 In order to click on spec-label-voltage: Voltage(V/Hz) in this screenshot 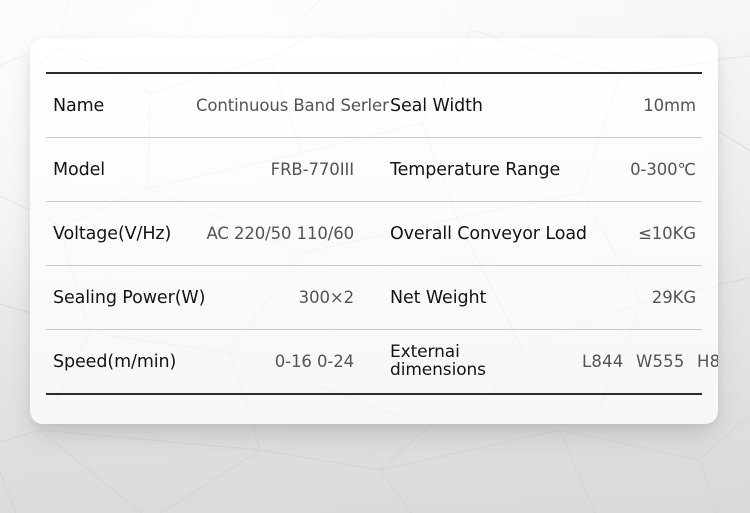, I will do `click(112, 233)`.